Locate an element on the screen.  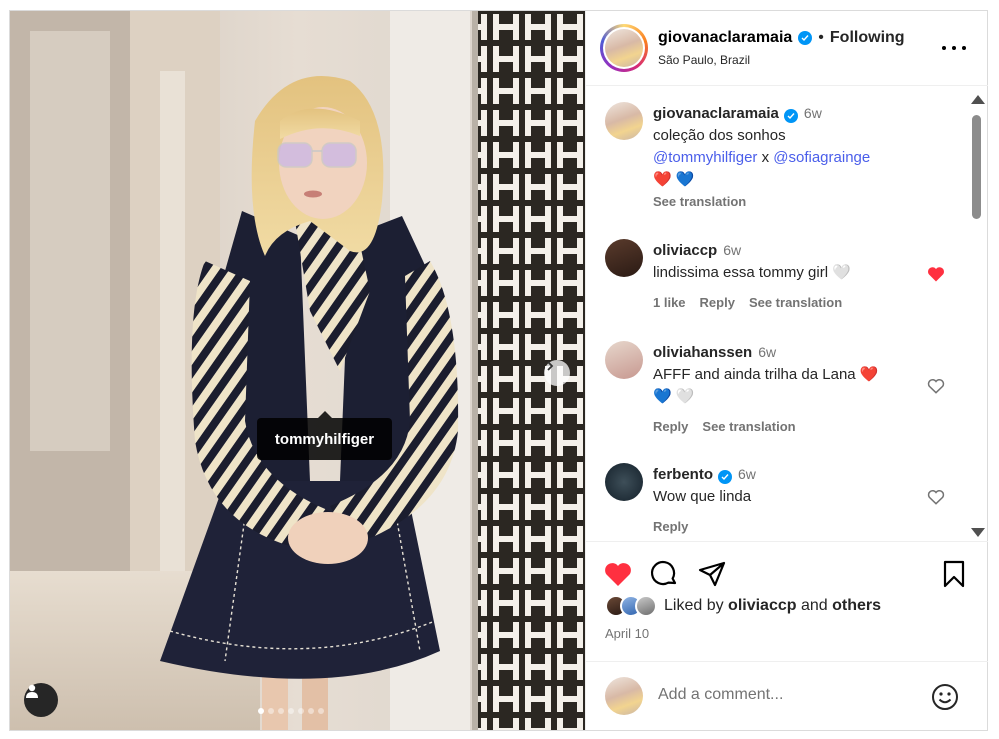
scroll-down-arrow-icon is located at coordinates (978, 532).